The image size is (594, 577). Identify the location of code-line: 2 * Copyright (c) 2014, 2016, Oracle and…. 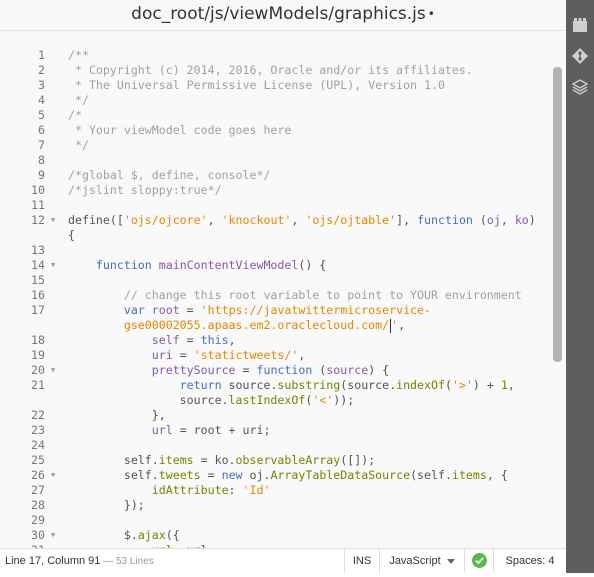
(280, 70).